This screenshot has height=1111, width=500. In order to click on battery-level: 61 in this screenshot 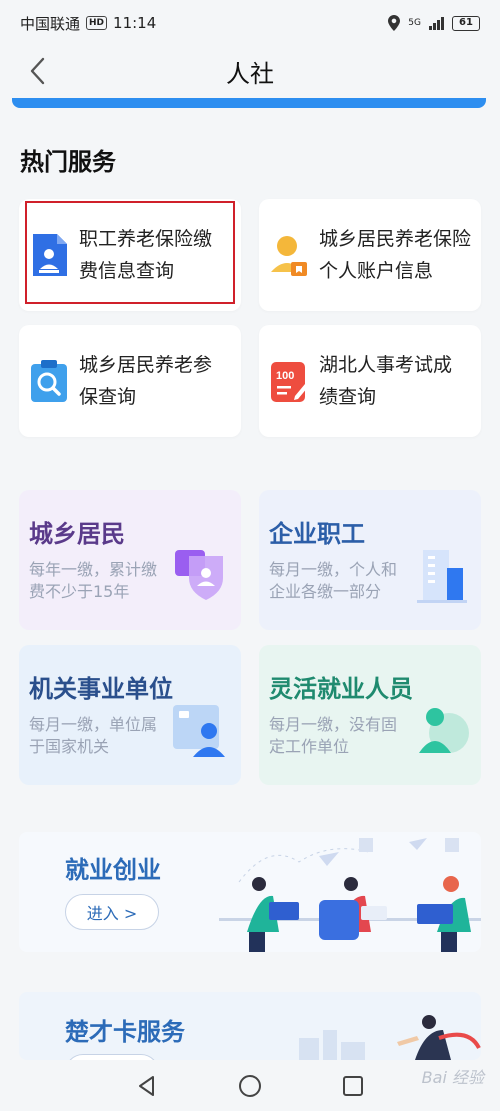, I will do `click(466, 22)`.